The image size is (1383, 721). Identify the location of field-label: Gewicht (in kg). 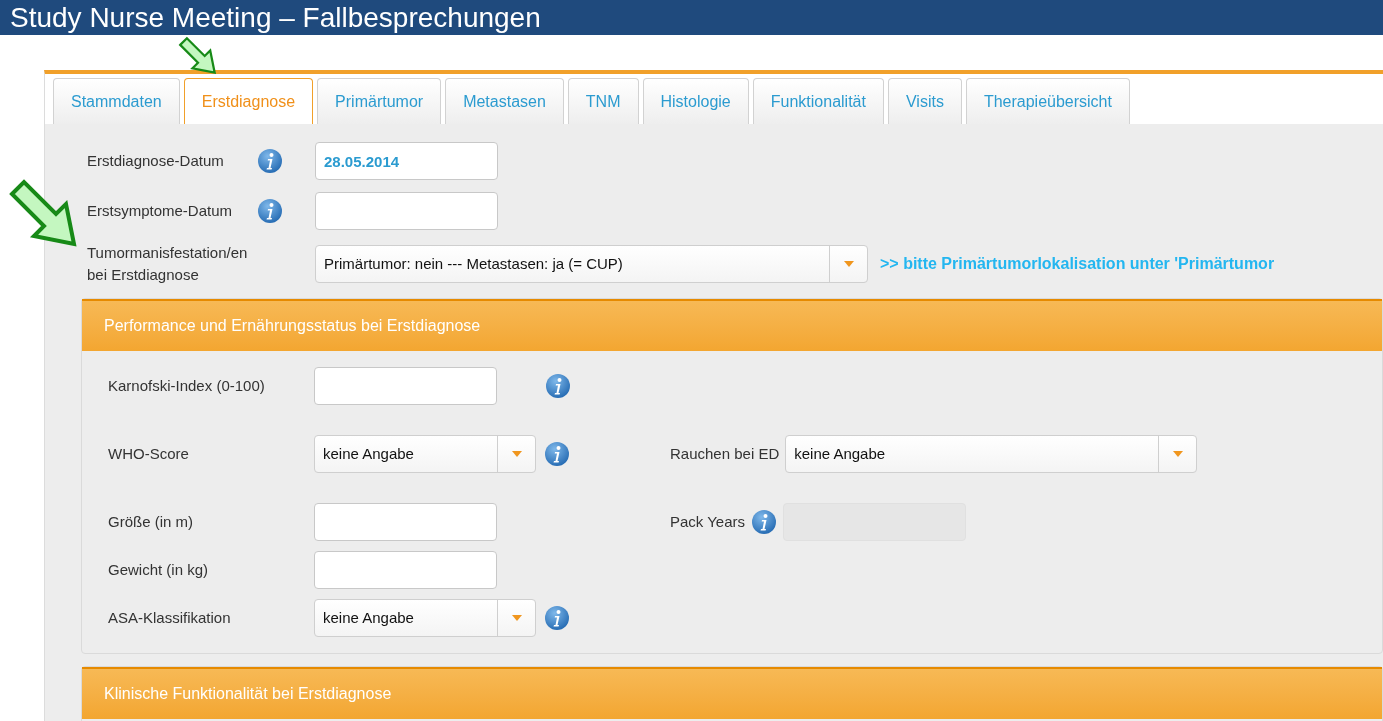
(159, 569).